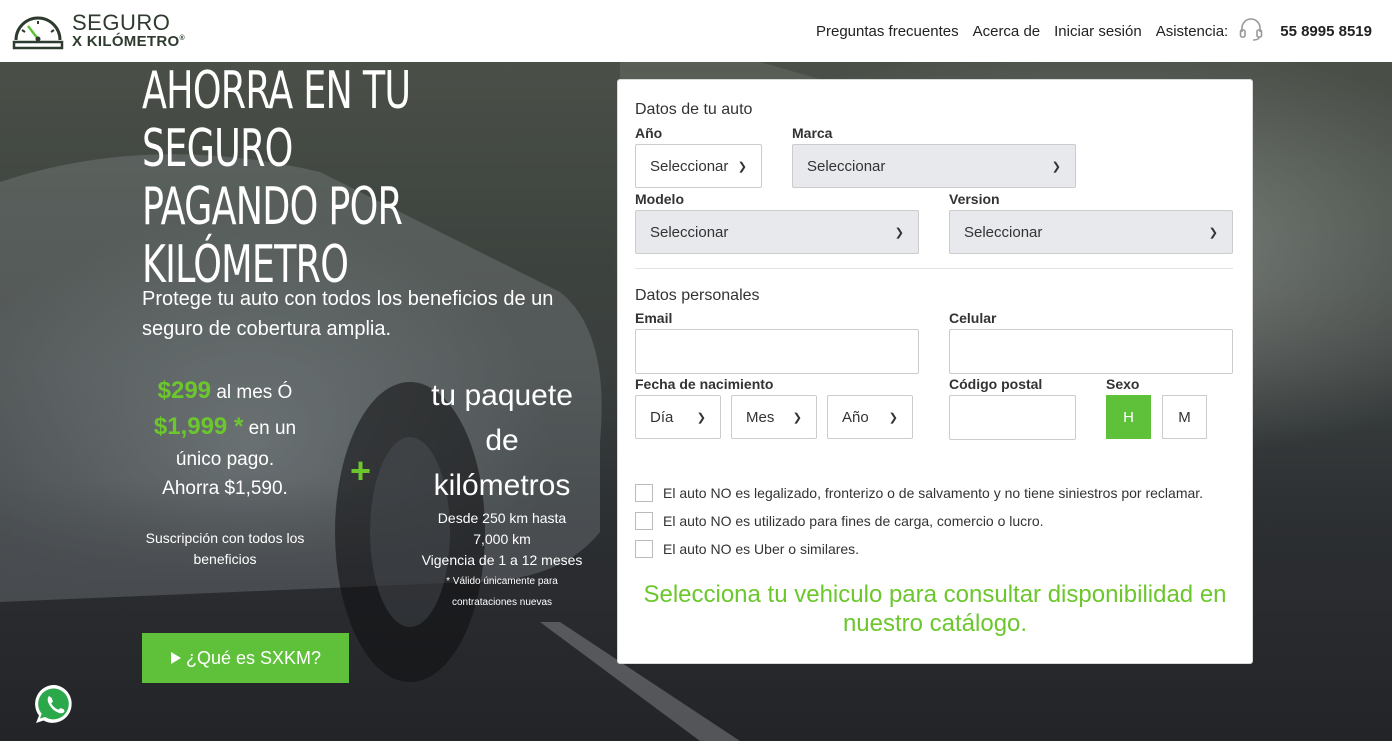 The height and width of the screenshot is (741, 1392). I want to click on sex-label: Sexo, so click(1123, 384).